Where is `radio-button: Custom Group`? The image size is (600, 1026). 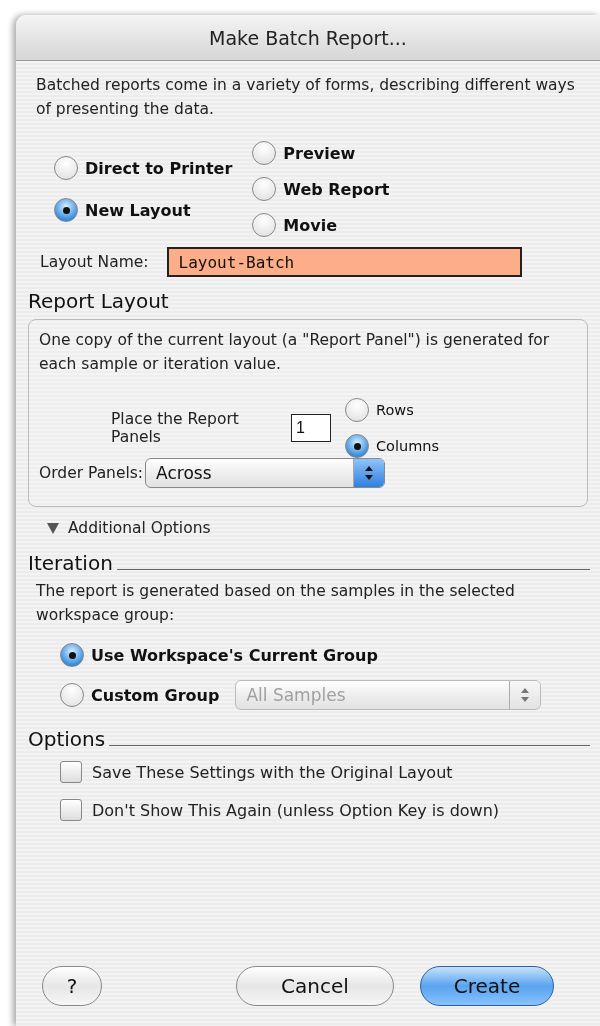 radio-button: Custom Group is located at coordinates (140, 695).